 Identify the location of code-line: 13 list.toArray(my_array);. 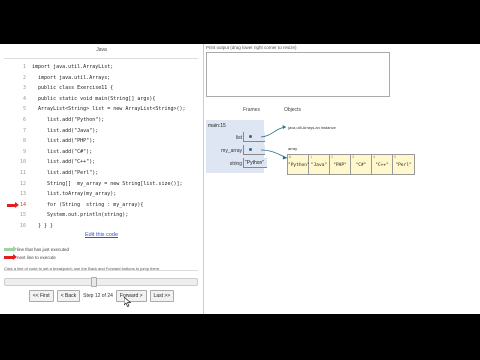
(101, 194).